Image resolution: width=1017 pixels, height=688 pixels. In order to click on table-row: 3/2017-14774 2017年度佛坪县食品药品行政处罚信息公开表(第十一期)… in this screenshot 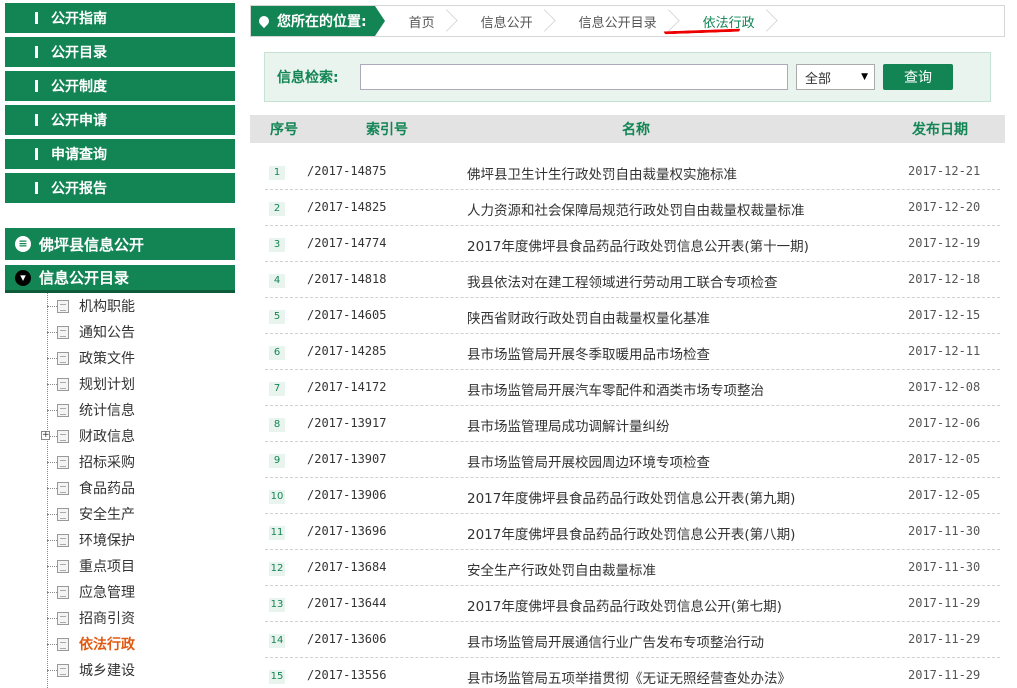, I will do `click(632, 244)`.